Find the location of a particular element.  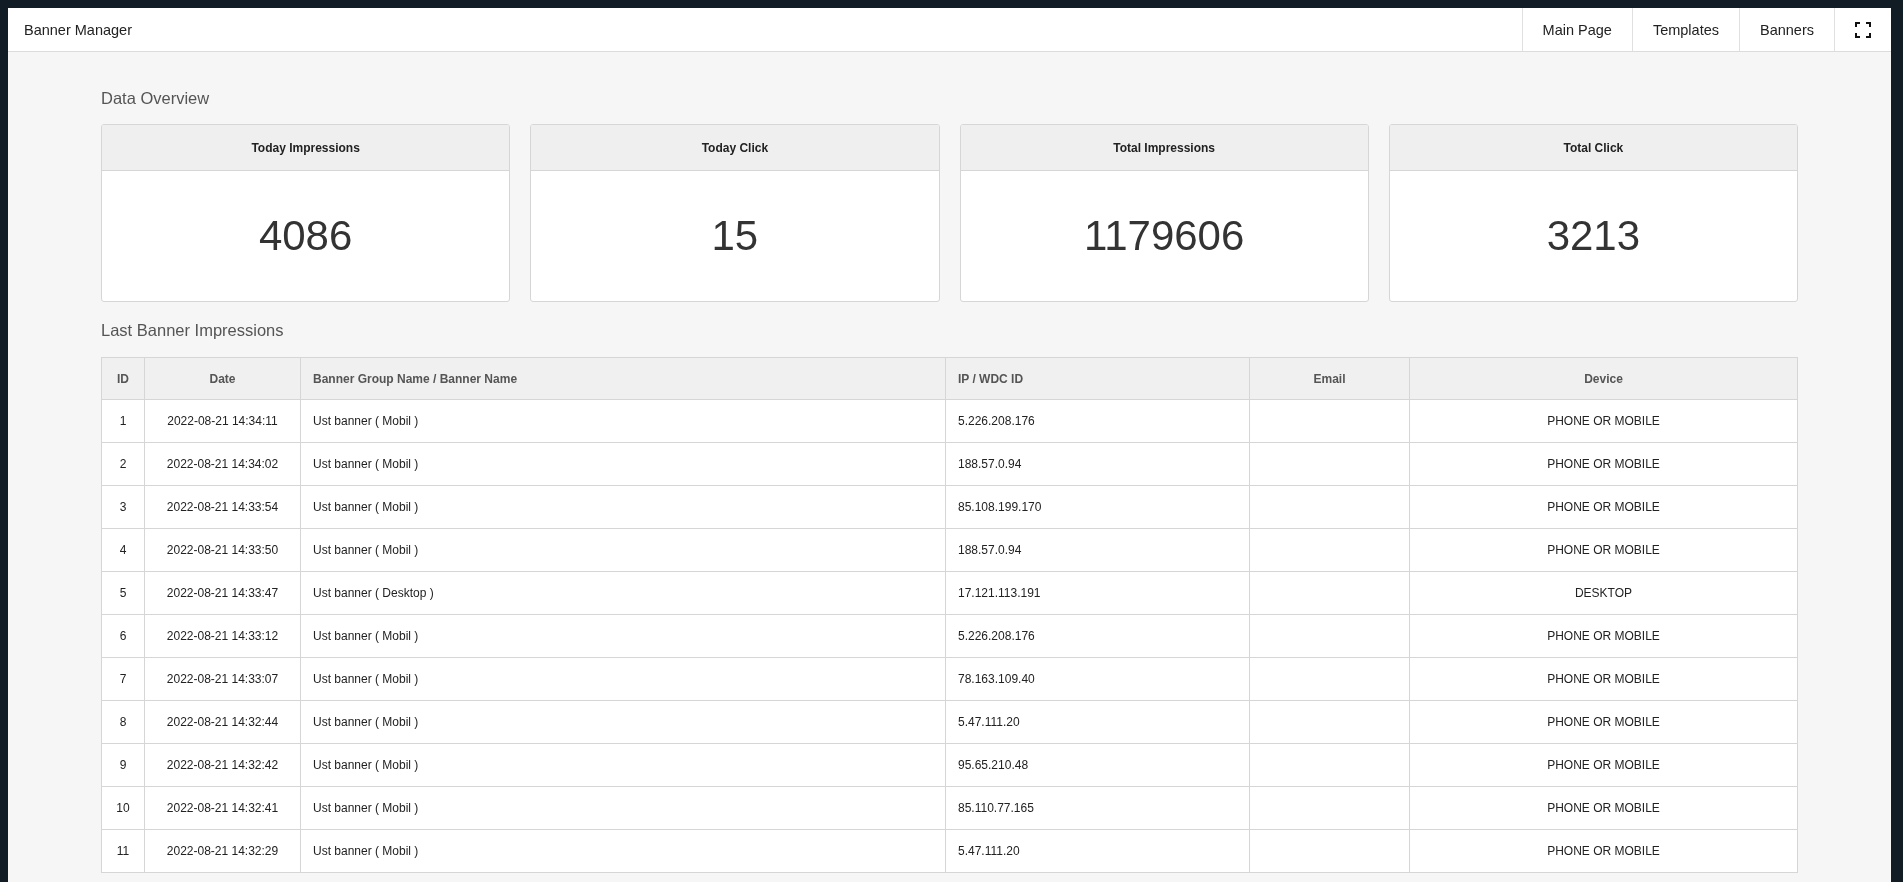

table-cell: 1 is located at coordinates (123, 421).